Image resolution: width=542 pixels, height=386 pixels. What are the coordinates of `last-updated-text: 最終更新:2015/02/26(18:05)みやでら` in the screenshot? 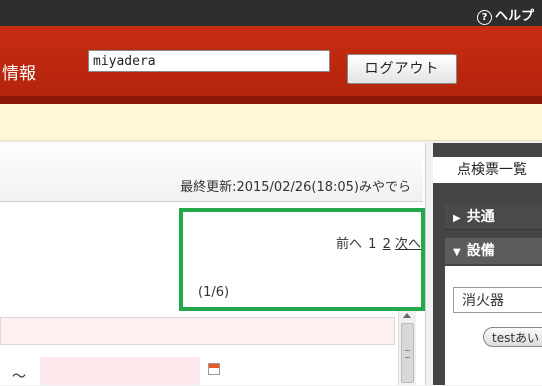 It's located at (295, 187).